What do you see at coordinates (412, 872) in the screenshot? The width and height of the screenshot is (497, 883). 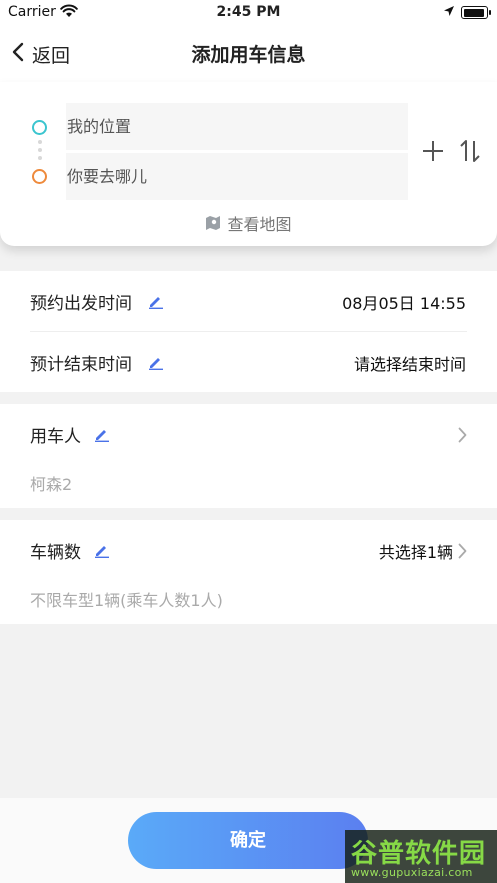 I see `watermark-url: www.gupuxiazai.com` at bounding box center [412, 872].